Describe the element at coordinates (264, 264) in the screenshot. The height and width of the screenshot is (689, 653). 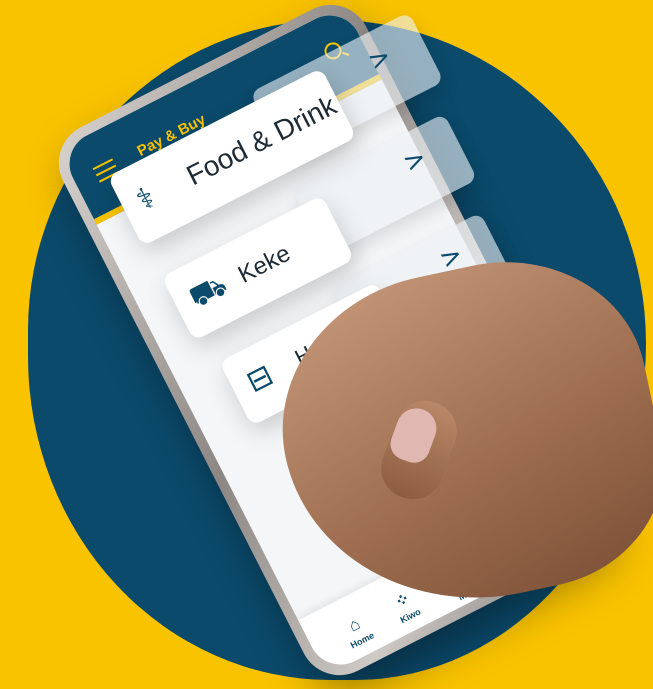
I see `category-label-keke: Keke` at that location.